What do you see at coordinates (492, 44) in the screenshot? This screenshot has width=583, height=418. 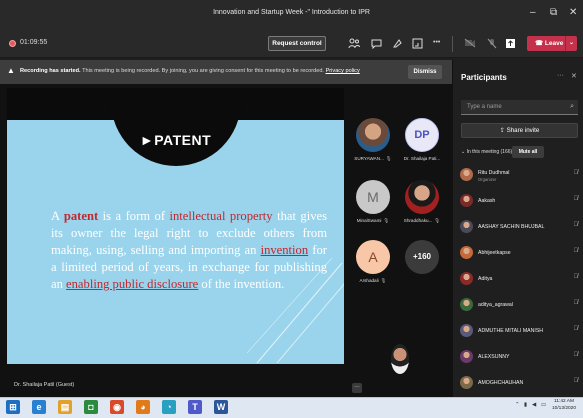 I see `mic-off-icon` at bounding box center [492, 44].